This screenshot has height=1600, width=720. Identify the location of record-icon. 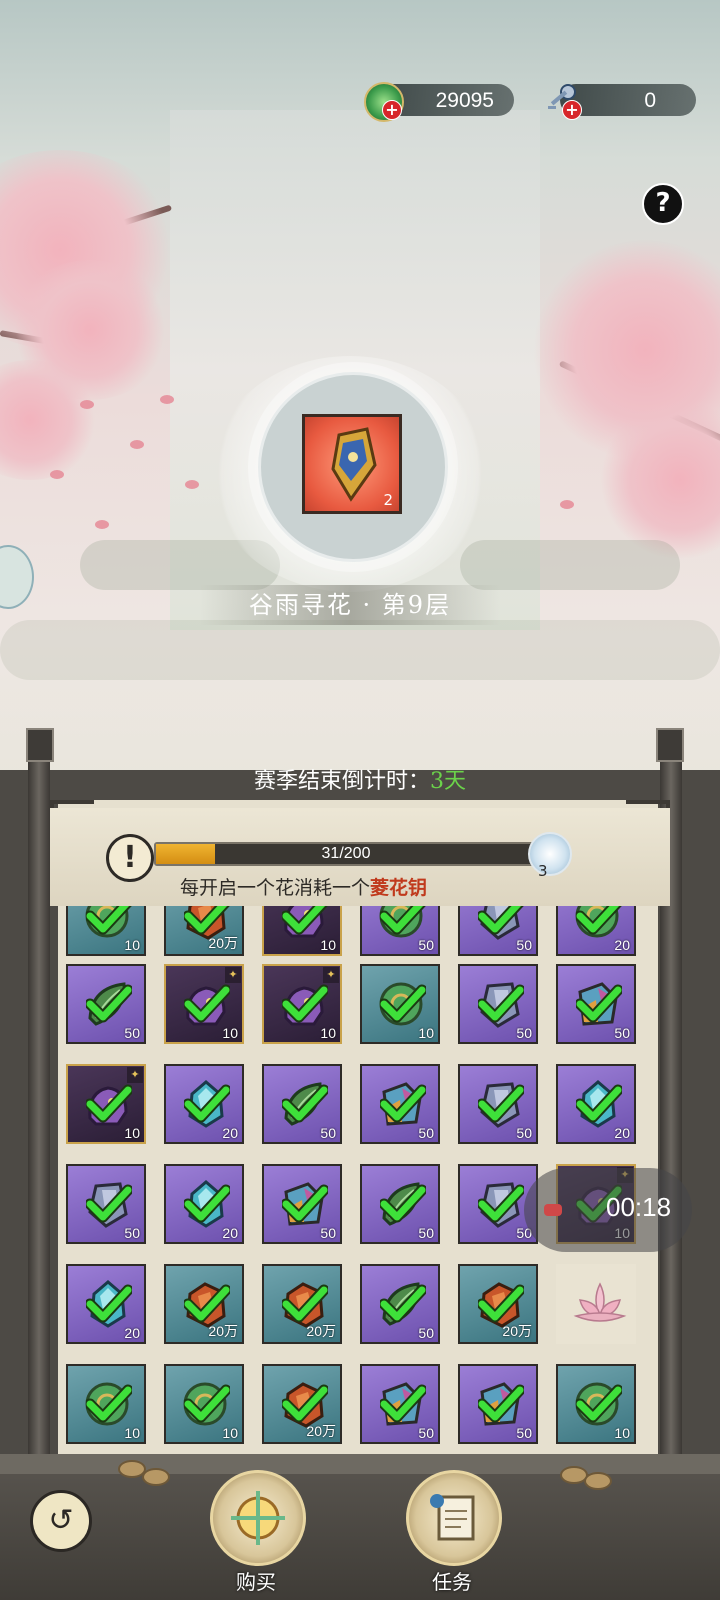
(553, 1210).